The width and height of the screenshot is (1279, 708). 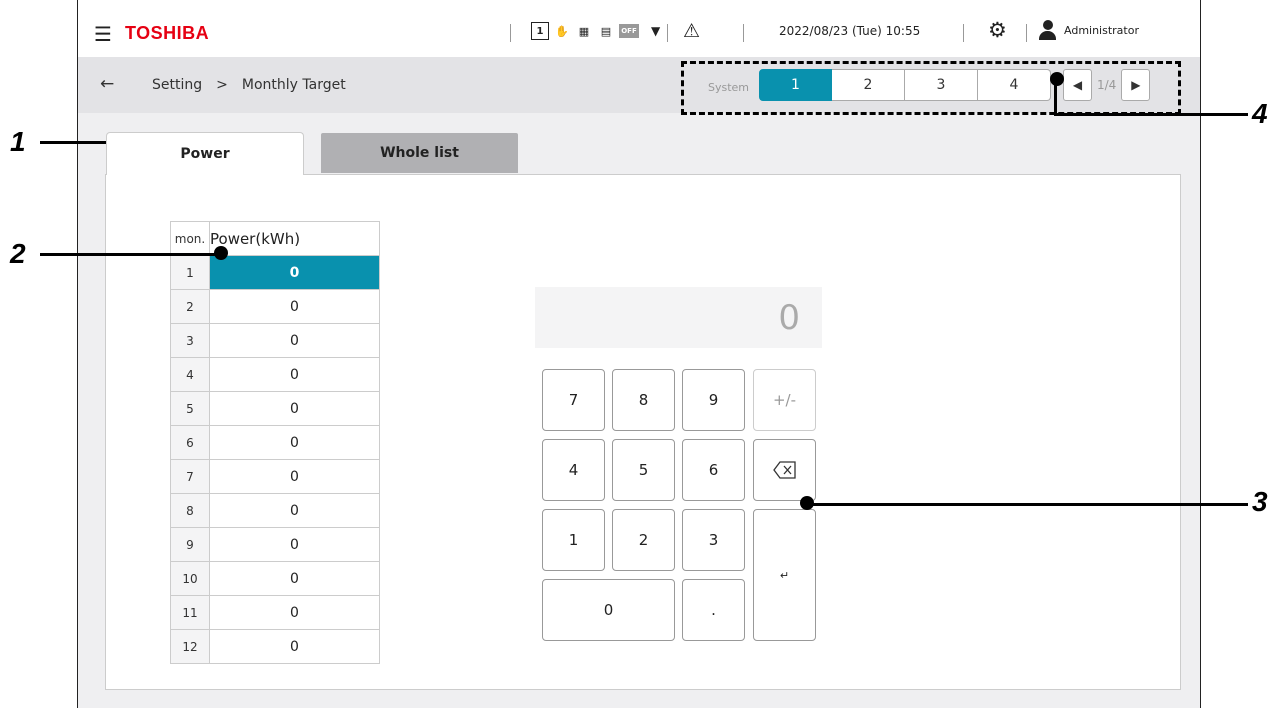 What do you see at coordinates (562, 31) in the screenshot?
I see `hand-icon: ✋` at bounding box center [562, 31].